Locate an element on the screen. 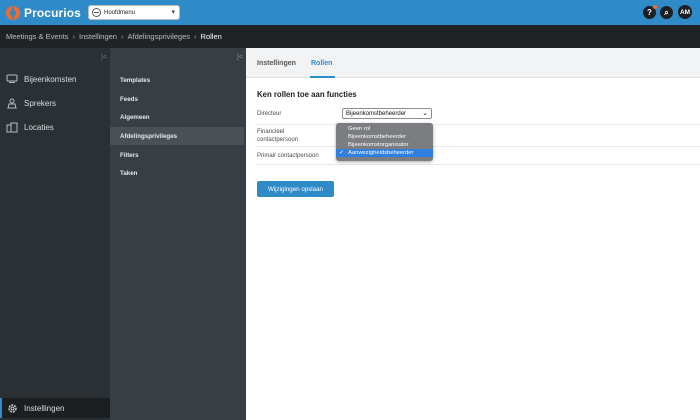 The height and width of the screenshot is (420, 700). speakers-icon is located at coordinates (12, 103).